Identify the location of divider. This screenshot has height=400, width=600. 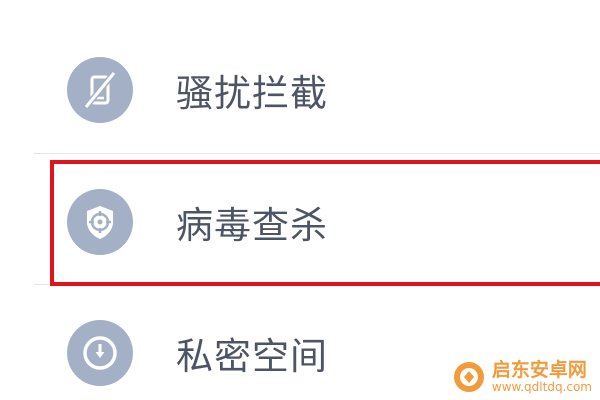
(317, 153).